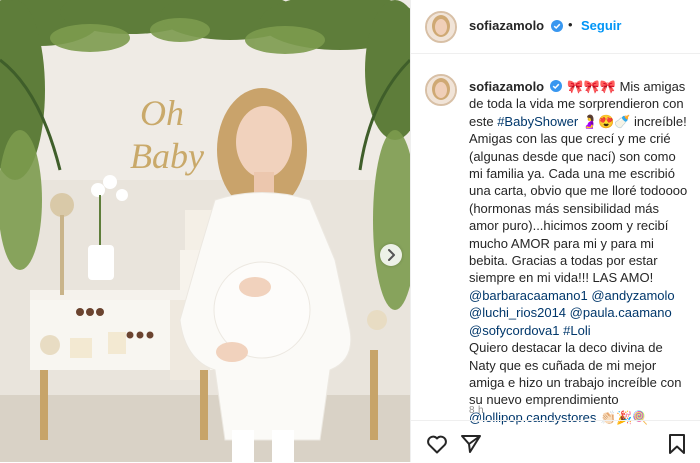 The image size is (700, 463). I want to click on bookmark-icon, so click(677, 444).